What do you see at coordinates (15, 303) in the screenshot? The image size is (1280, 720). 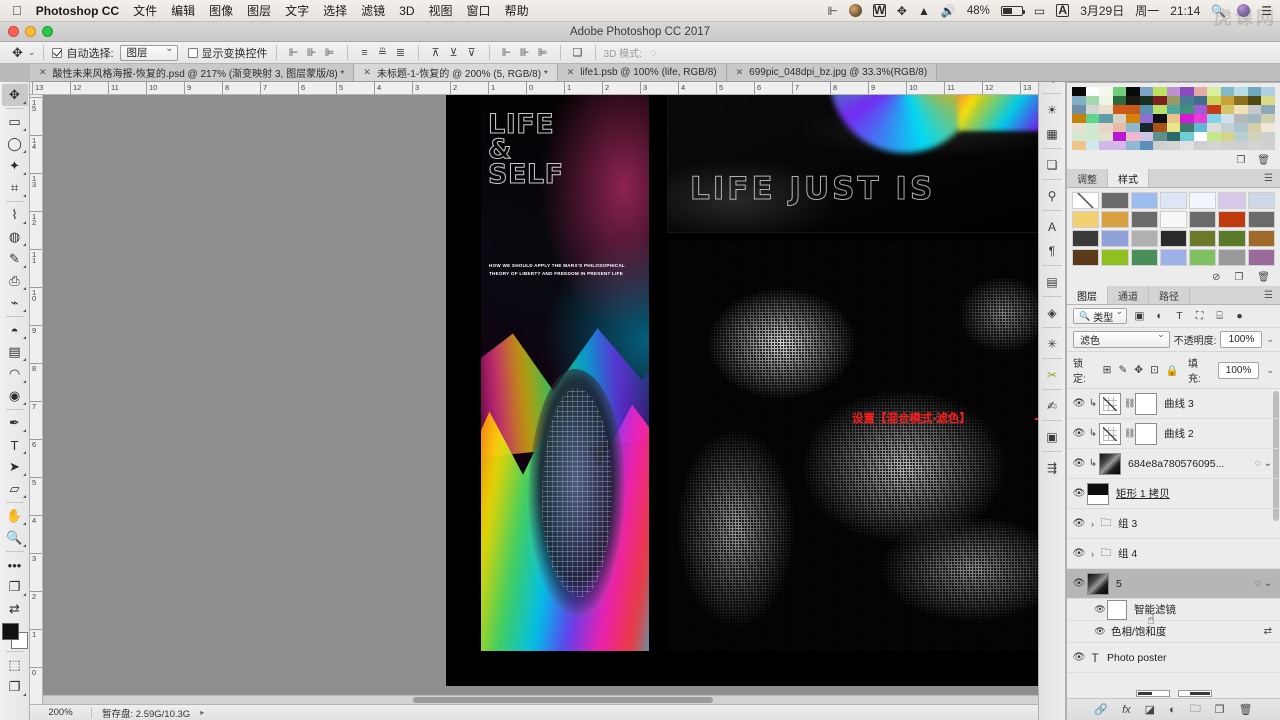 I see `history-brush-tool: ⌁` at bounding box center [15, 303].